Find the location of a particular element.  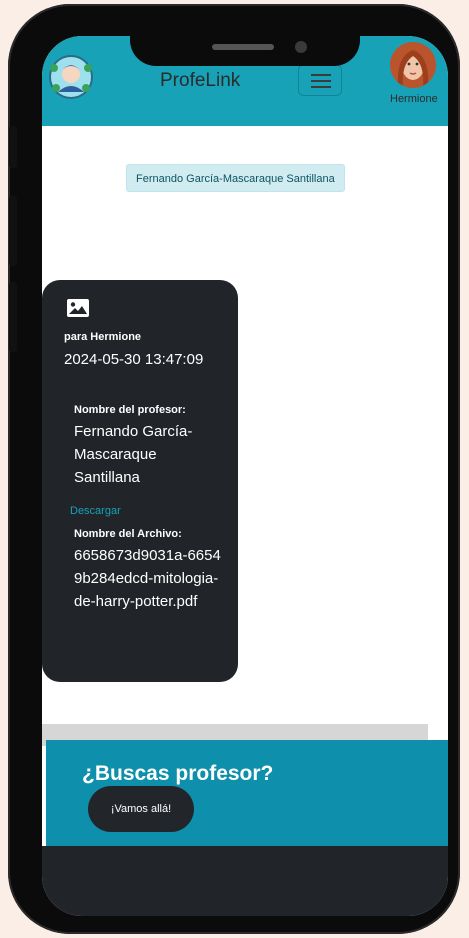

cta-title: ¿Buscas profesor? is located at coordinates (178, 773).